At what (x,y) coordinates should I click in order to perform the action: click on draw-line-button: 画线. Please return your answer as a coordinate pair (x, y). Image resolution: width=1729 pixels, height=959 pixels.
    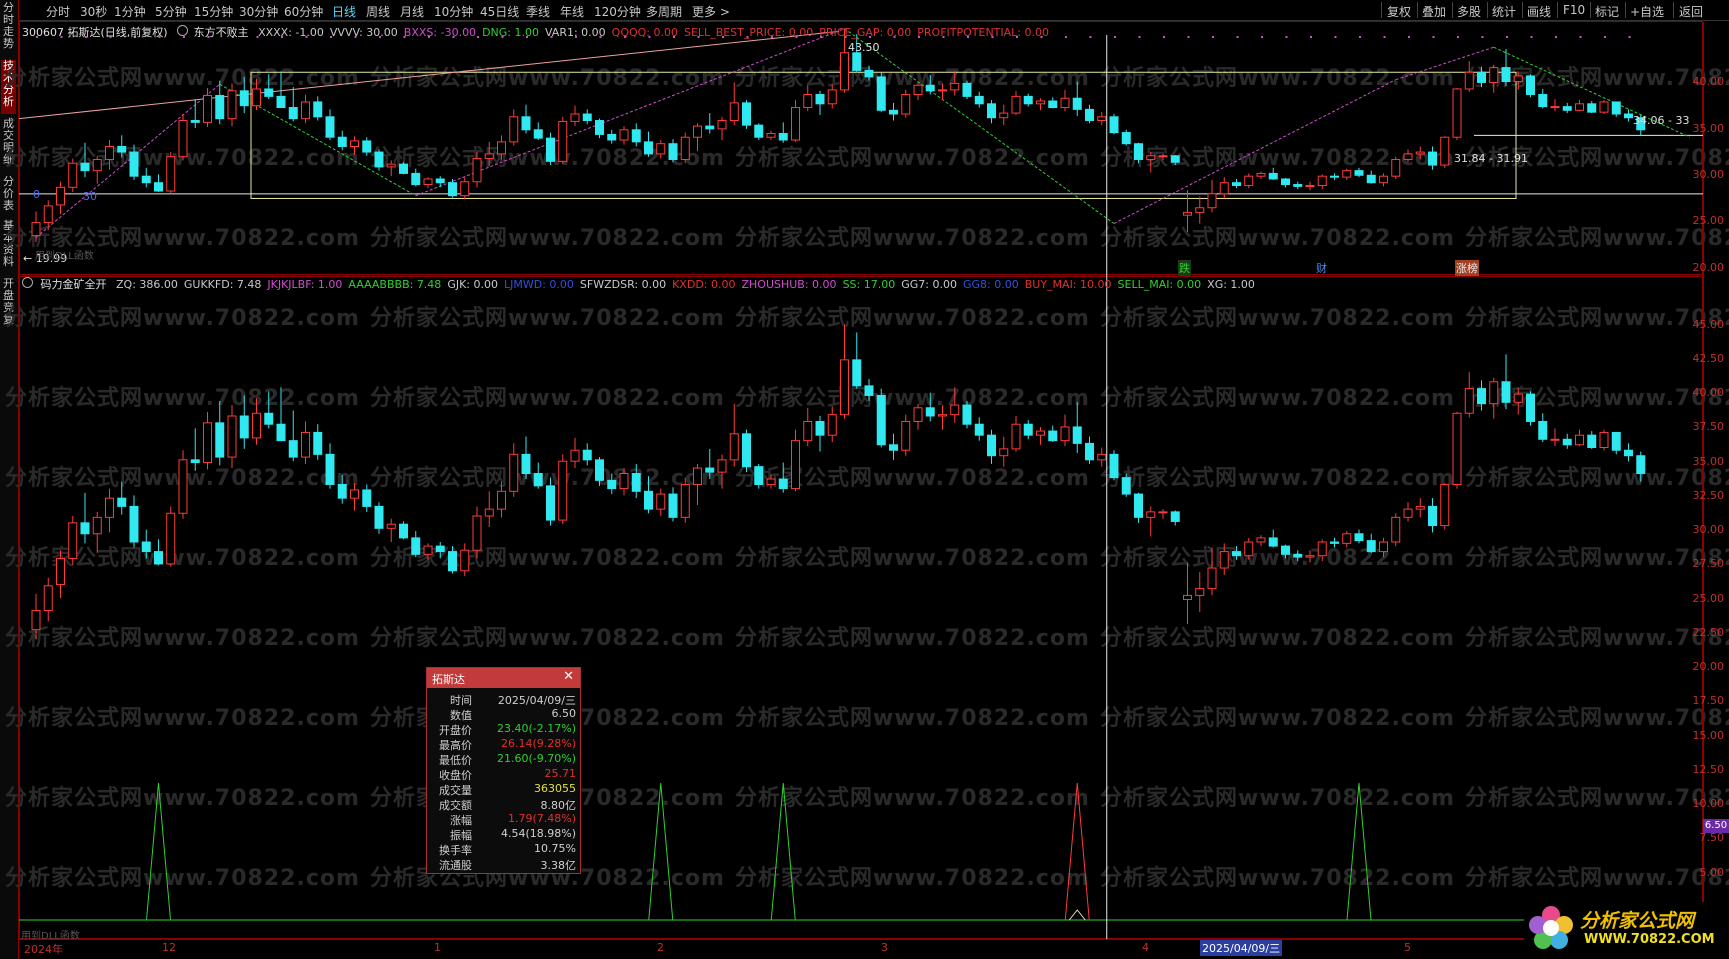
    Looking at the image, I should click on (1539, 11).